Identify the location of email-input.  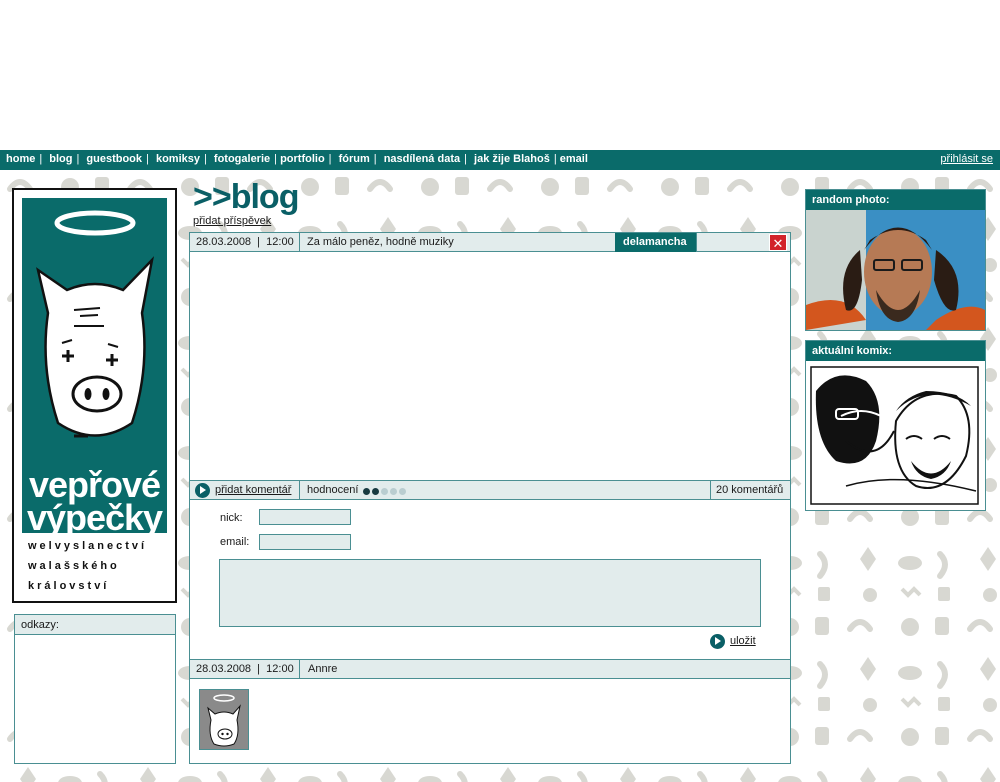
(305, 542).